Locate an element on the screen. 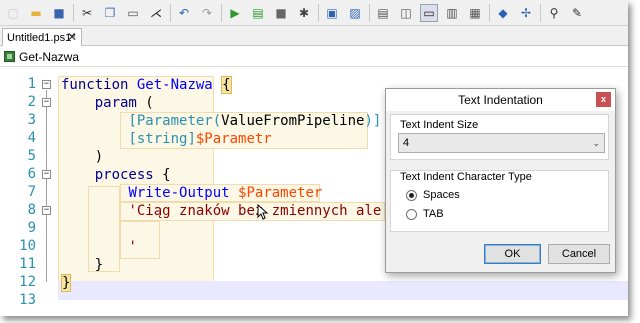  line-number: 3 is located at coordinates (31, 120).